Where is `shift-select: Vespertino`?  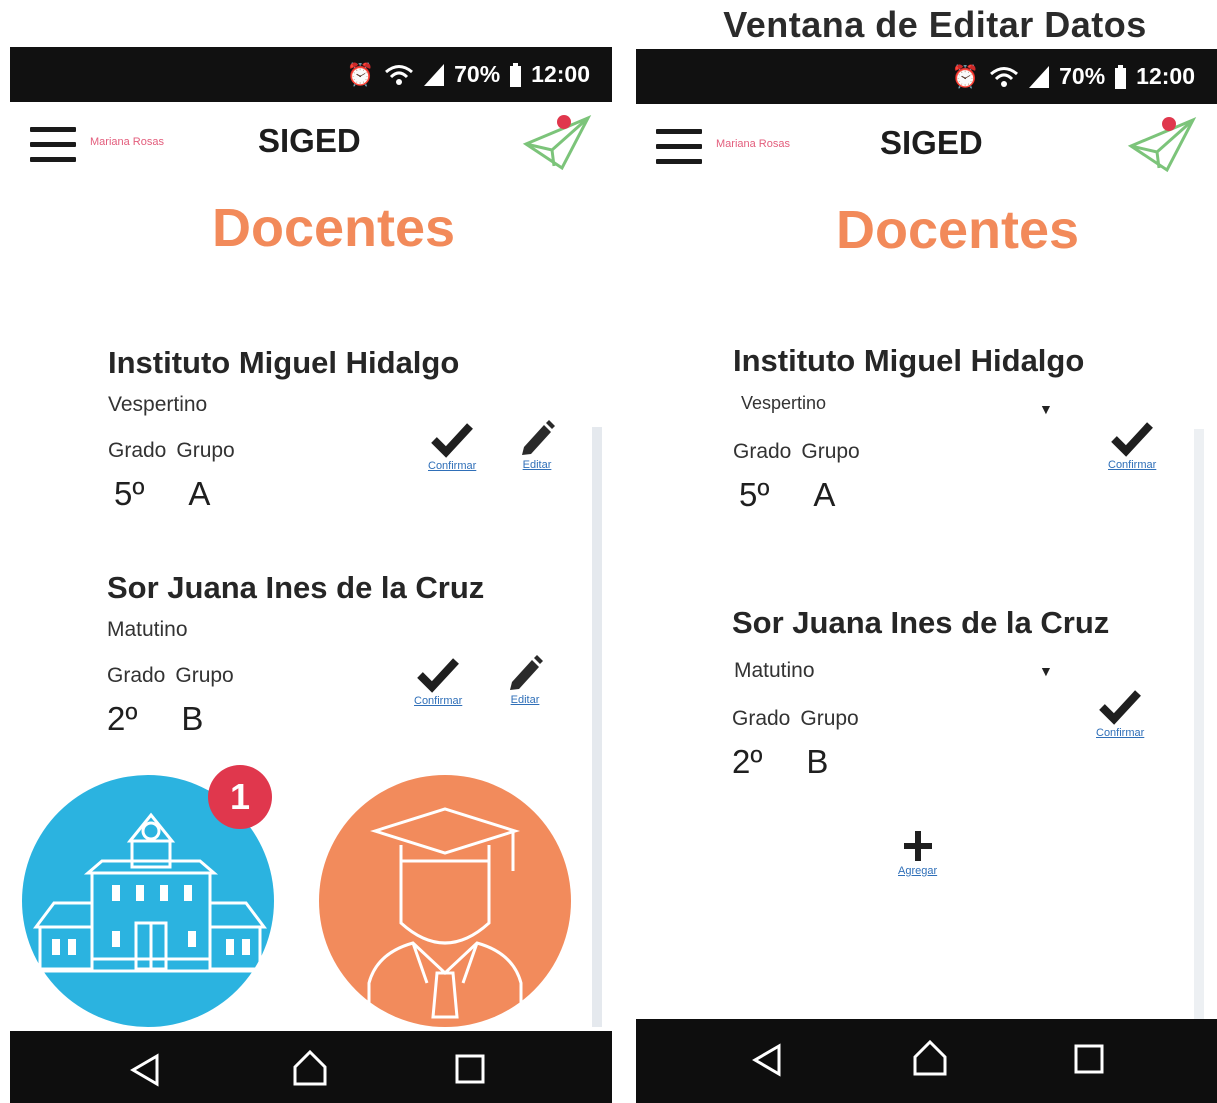
shift-select: Vespertino is located at coordinates (908, 403).